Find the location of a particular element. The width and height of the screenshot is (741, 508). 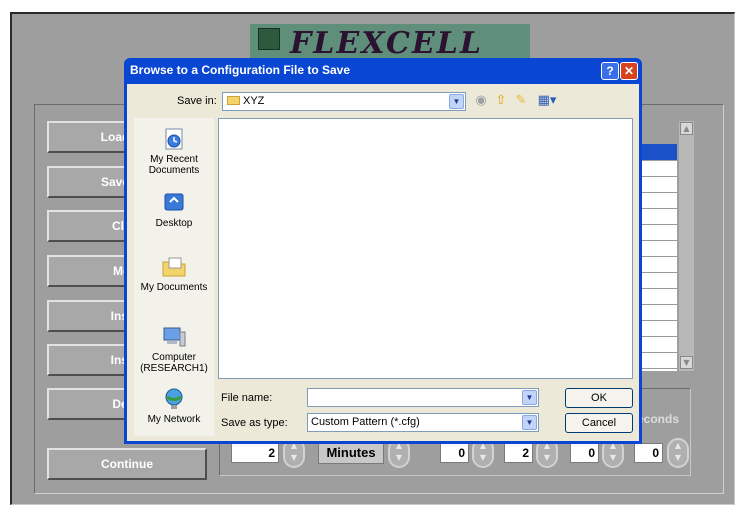

timer-value-5: 0 is located at coordinates (648, 453).